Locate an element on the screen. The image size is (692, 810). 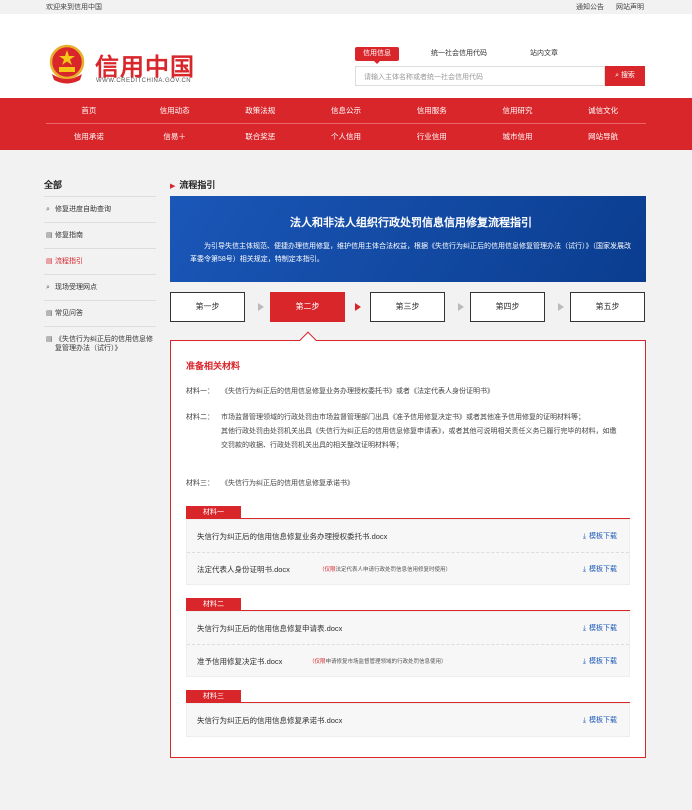
sidebar-item-label: 流程指引 is located at coordinates (69, 261).